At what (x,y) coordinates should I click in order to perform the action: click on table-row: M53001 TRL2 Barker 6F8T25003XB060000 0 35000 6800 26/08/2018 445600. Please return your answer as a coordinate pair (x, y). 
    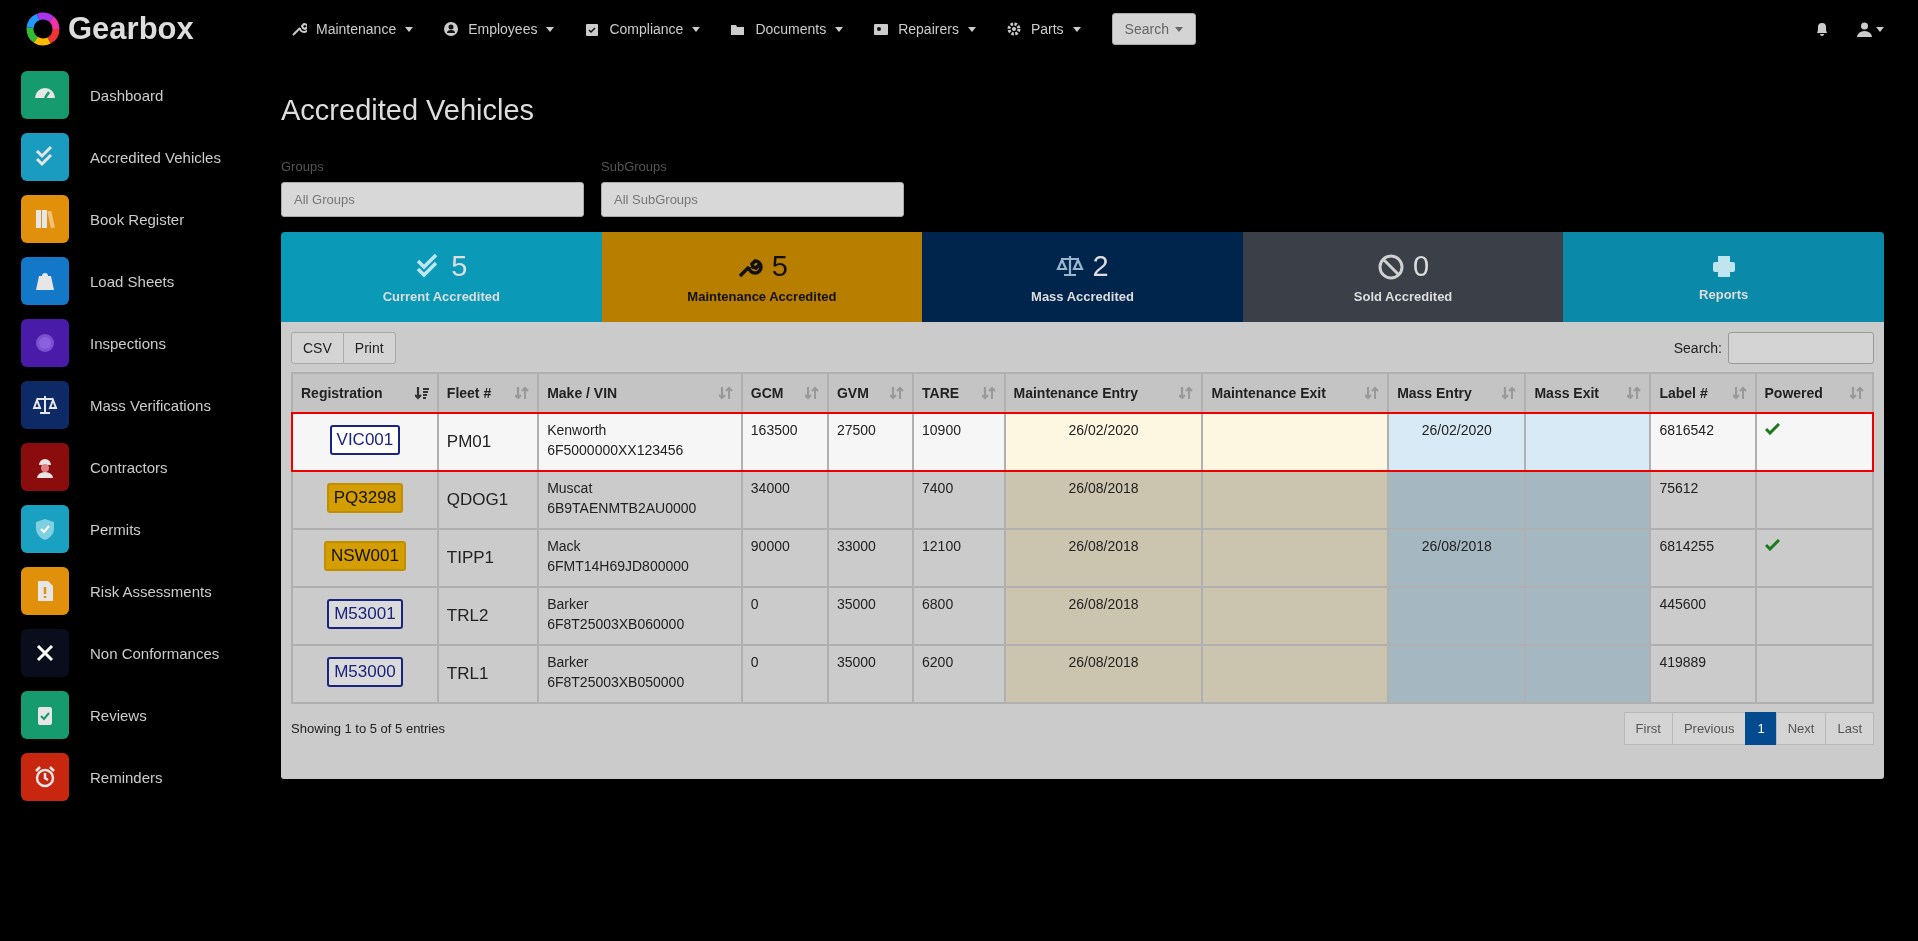
    Looking at the image, I should click on (1082, 616).